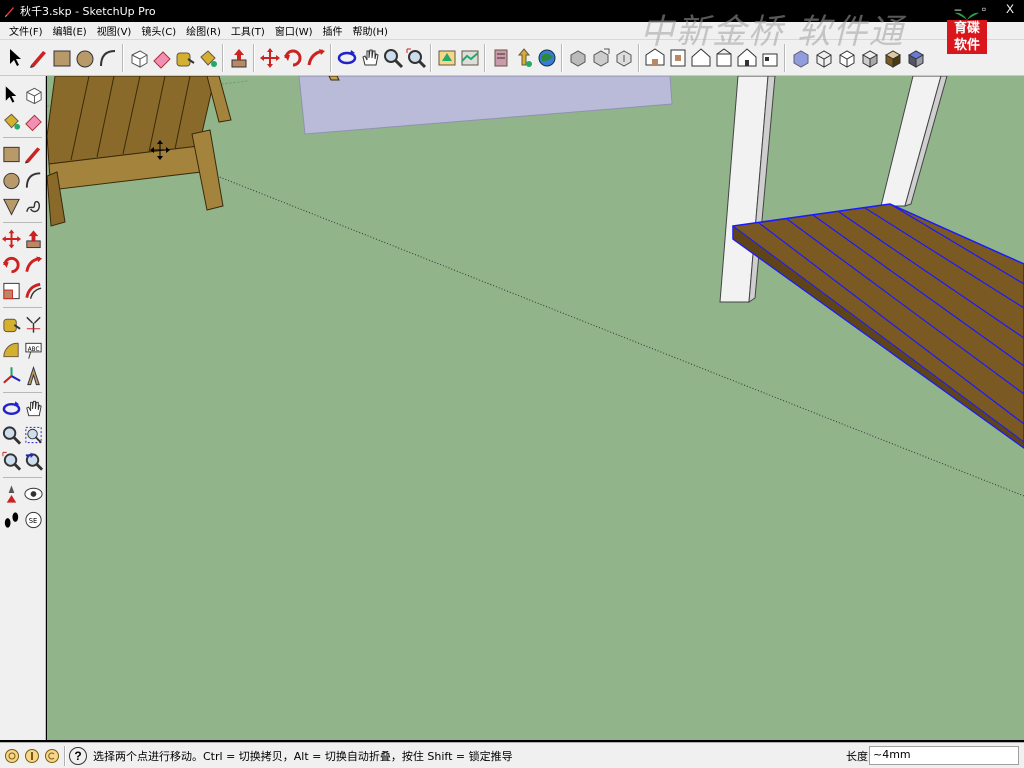 The width and height of the screenshot is (1024, 768). Describe the element at coordinates (26, 30) in the screenshot. I see `menu-file: 文件(F)` at that location.